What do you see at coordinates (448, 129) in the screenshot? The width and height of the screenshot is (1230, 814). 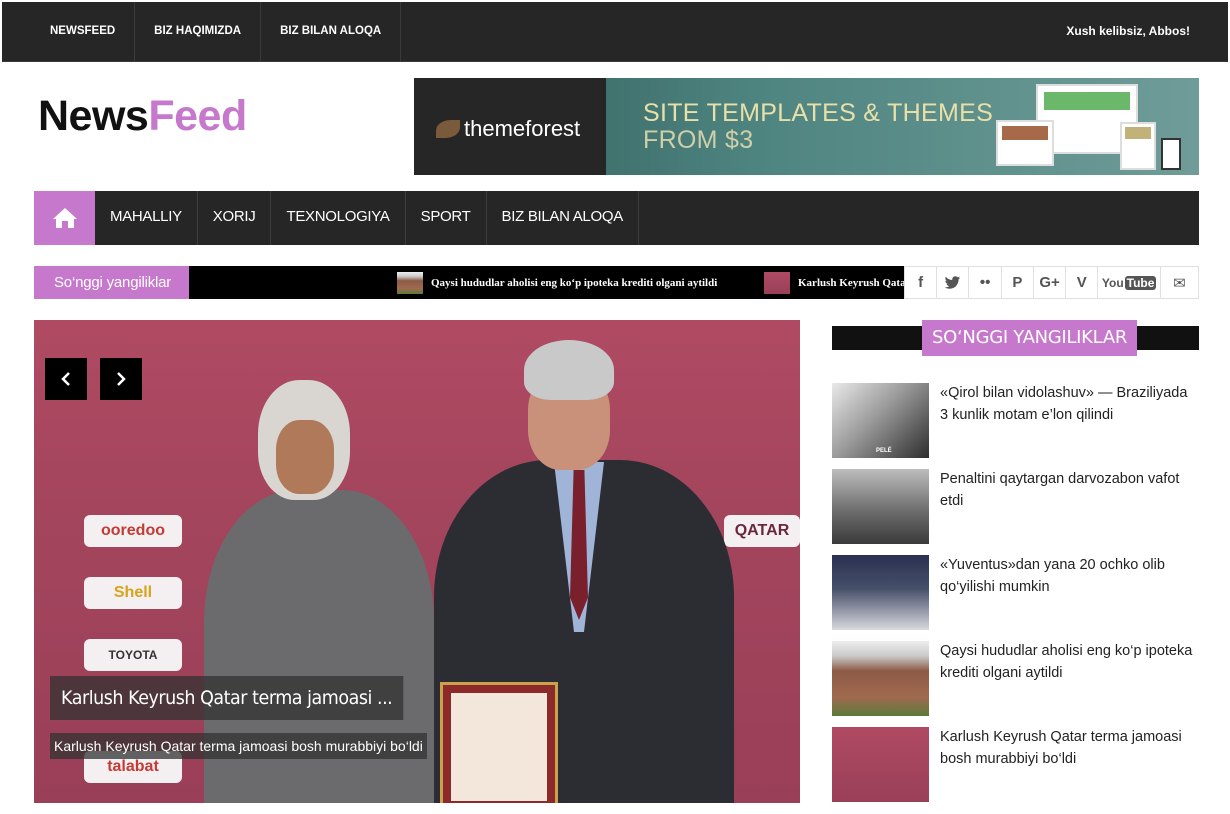 I see `leaf-icon` at bounding box center [448, 129].